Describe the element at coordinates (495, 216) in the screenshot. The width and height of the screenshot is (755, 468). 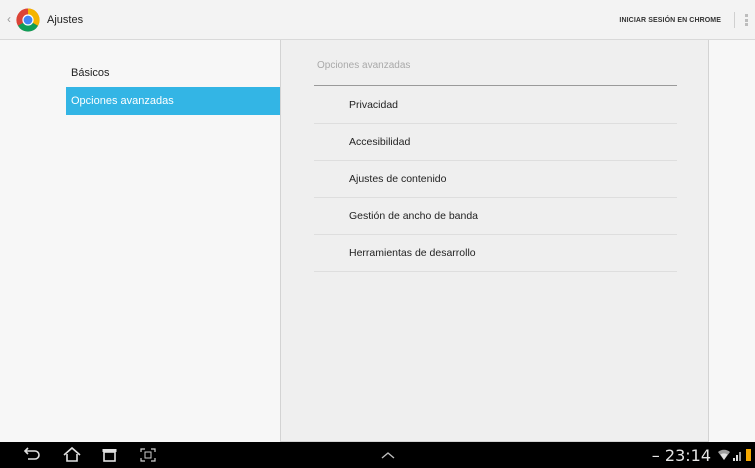
I see `pref-item-bandwidth: Gestión de ancho de banda` at that location.